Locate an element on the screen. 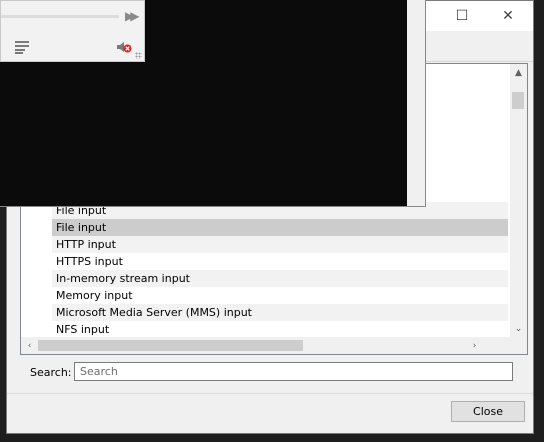 The width and height of the screenshot is (544, 442). list-item: Memory input is located at coordinates (280, 295).